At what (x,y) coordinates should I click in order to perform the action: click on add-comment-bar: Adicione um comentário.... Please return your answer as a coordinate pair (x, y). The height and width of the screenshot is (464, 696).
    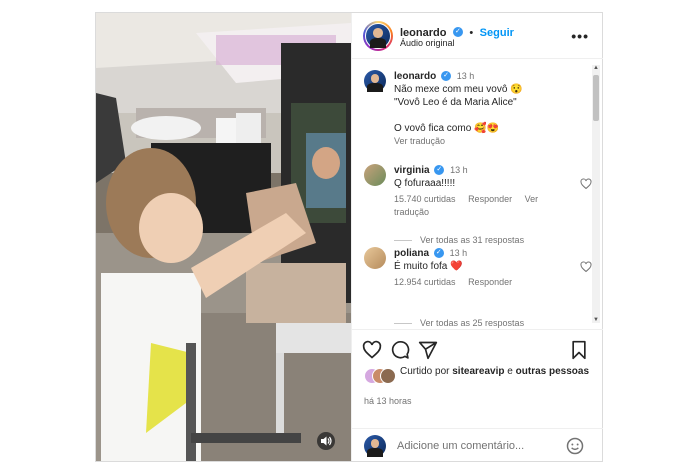
    Looking at the image, I should click on (477, 445).